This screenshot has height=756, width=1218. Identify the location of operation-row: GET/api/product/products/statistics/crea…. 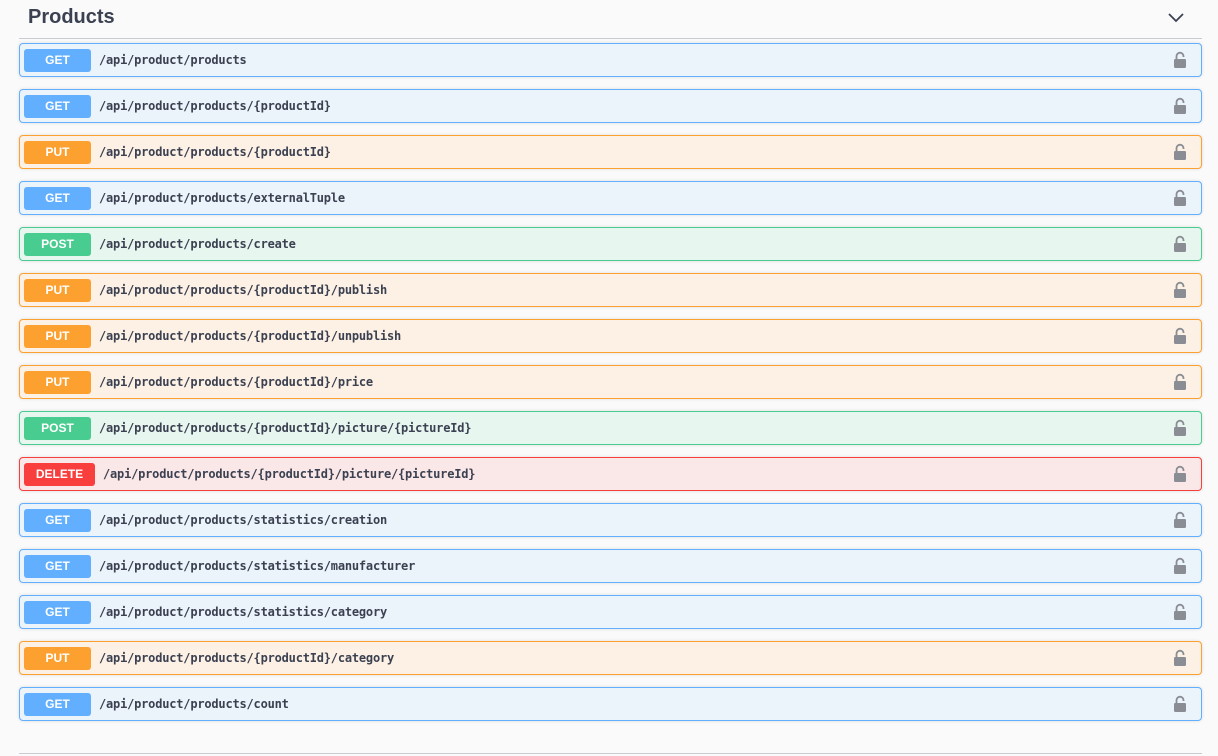
(610, 520).